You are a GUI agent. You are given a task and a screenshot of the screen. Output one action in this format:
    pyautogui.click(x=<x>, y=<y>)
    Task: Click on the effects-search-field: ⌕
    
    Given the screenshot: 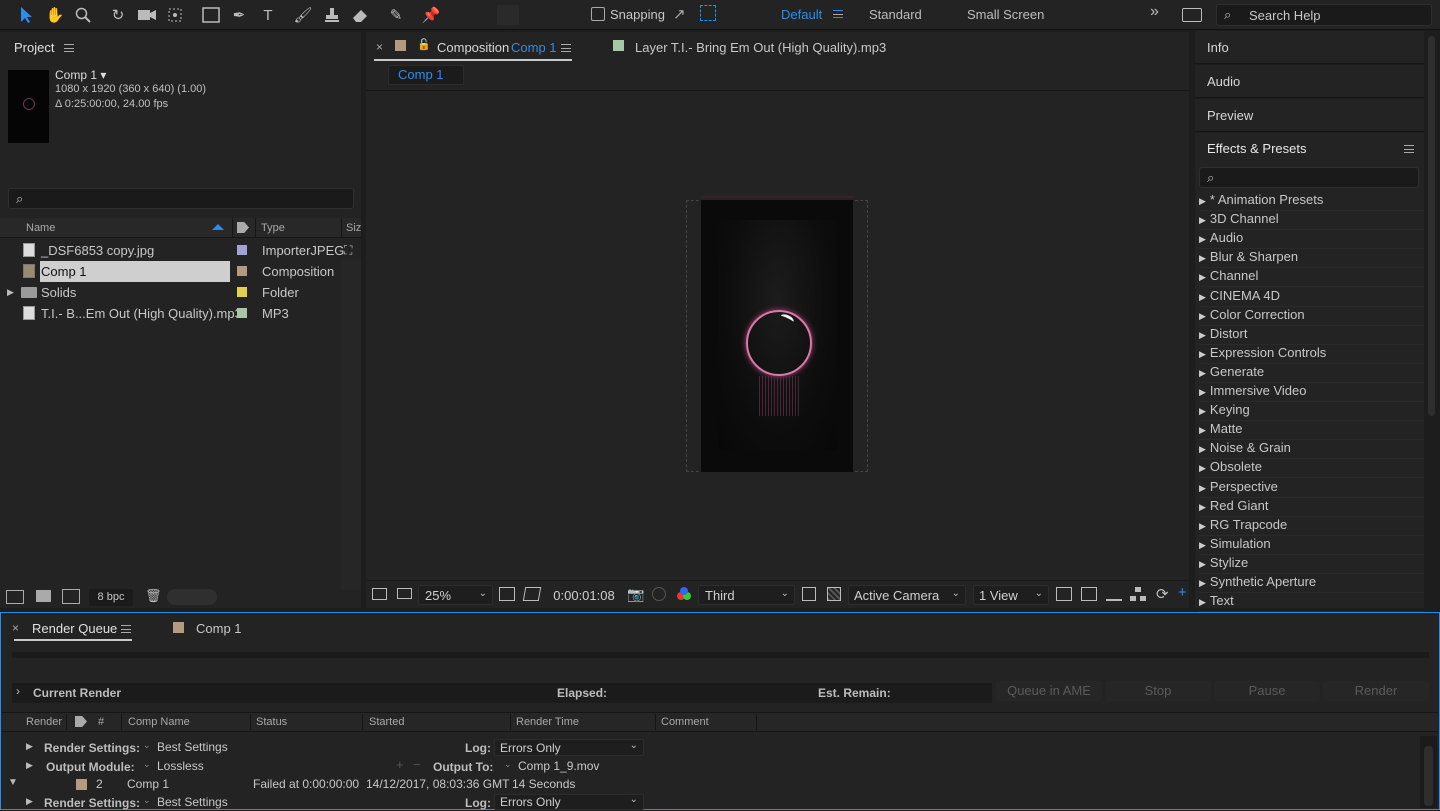 What is the action you would take?
    pyautogui.click(x=1309, y=177)
    